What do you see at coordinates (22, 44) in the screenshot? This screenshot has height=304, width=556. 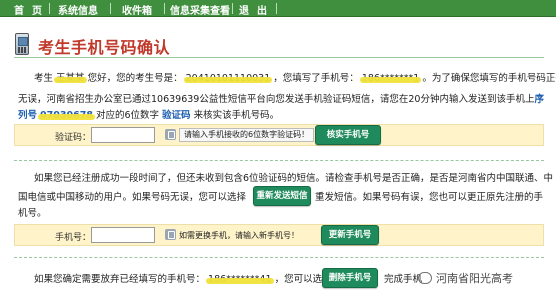 I see `mobile-phone-icon` at bounding box center [22, 44].